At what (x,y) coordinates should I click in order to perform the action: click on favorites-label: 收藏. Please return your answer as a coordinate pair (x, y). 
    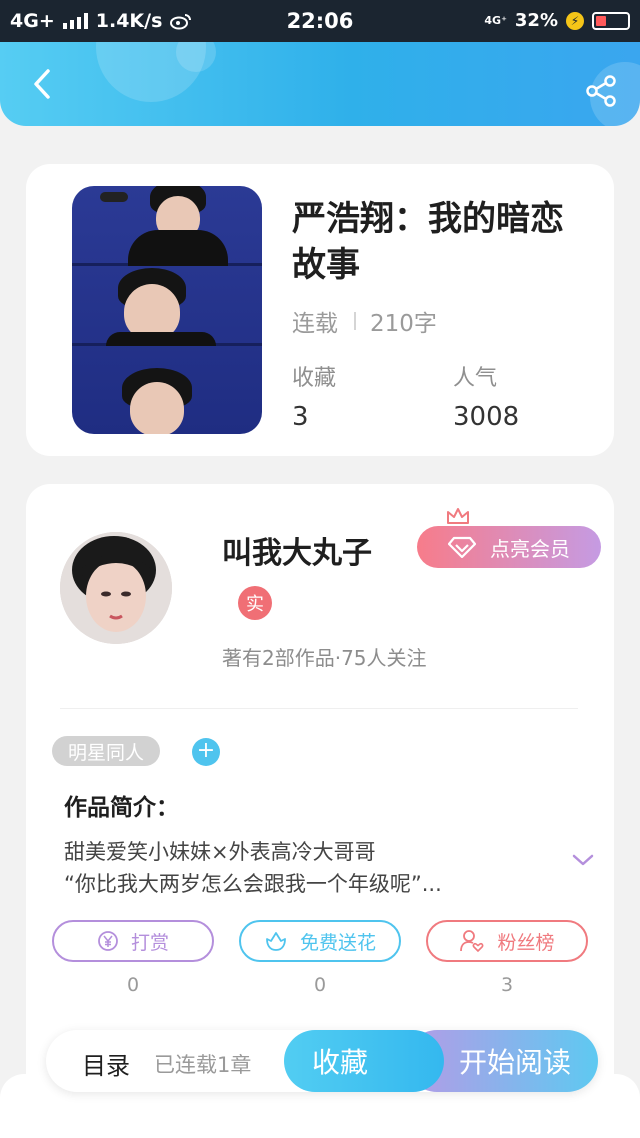
    Looking at the image, I should click on (314, 378).